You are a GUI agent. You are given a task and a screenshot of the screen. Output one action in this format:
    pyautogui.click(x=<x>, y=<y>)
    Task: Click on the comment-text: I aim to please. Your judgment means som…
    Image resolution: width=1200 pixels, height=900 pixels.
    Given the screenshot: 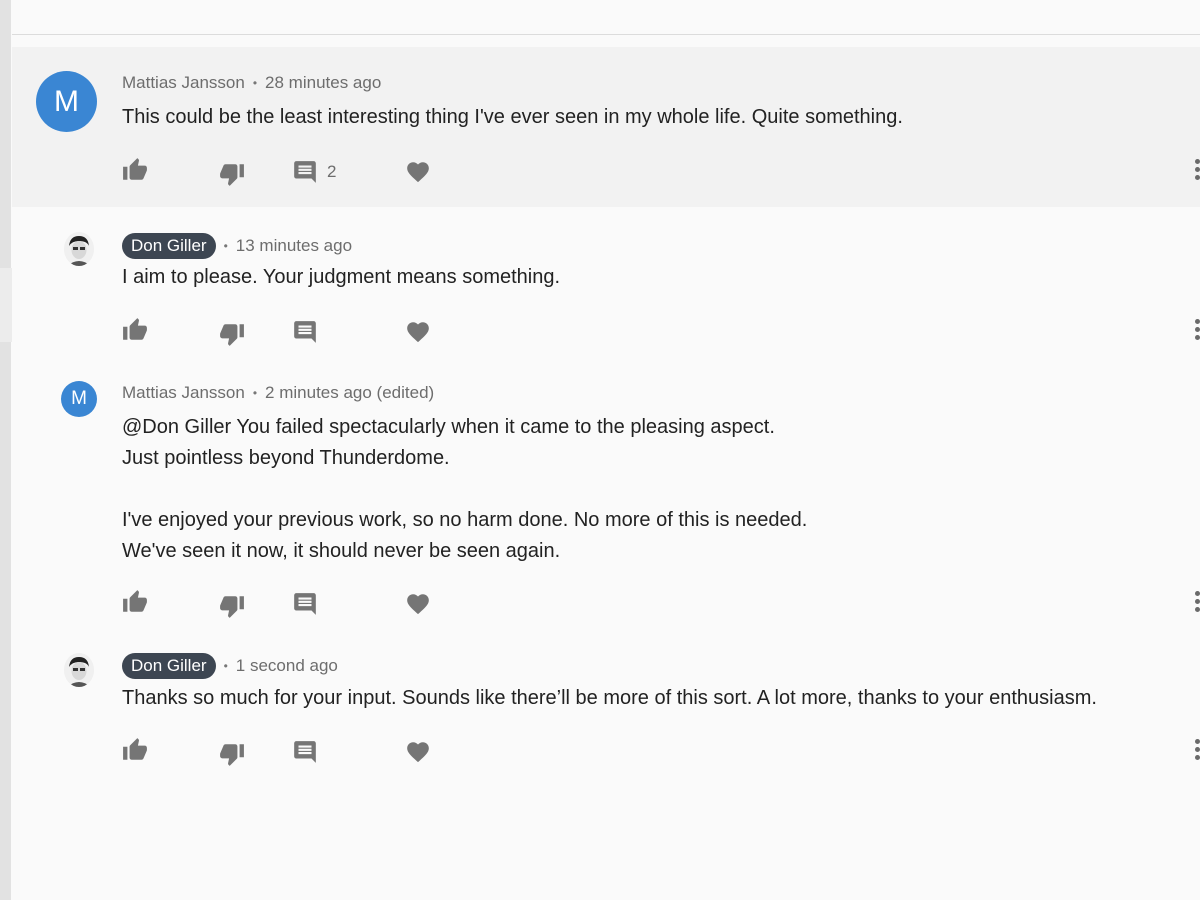 What is the action you would take?
    pyautogui.click(x=341, y=277)
    